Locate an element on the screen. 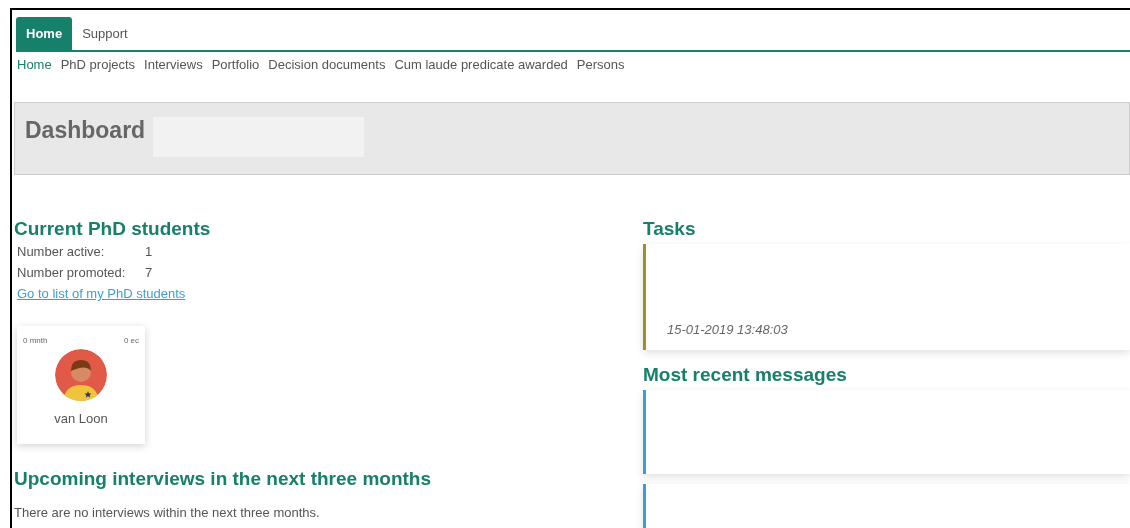 This screenshot has height=528, width=1130. nav-link: Decision documents is located at coordinates (327, 64).